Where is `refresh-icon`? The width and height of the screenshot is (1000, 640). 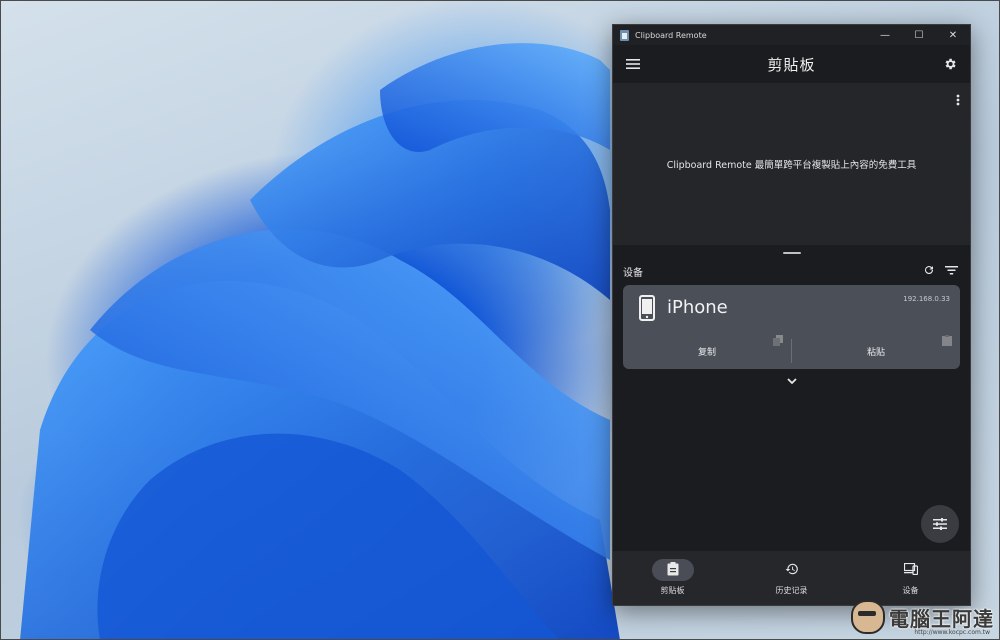
refresh-icon is located at coordinates (929, 271).